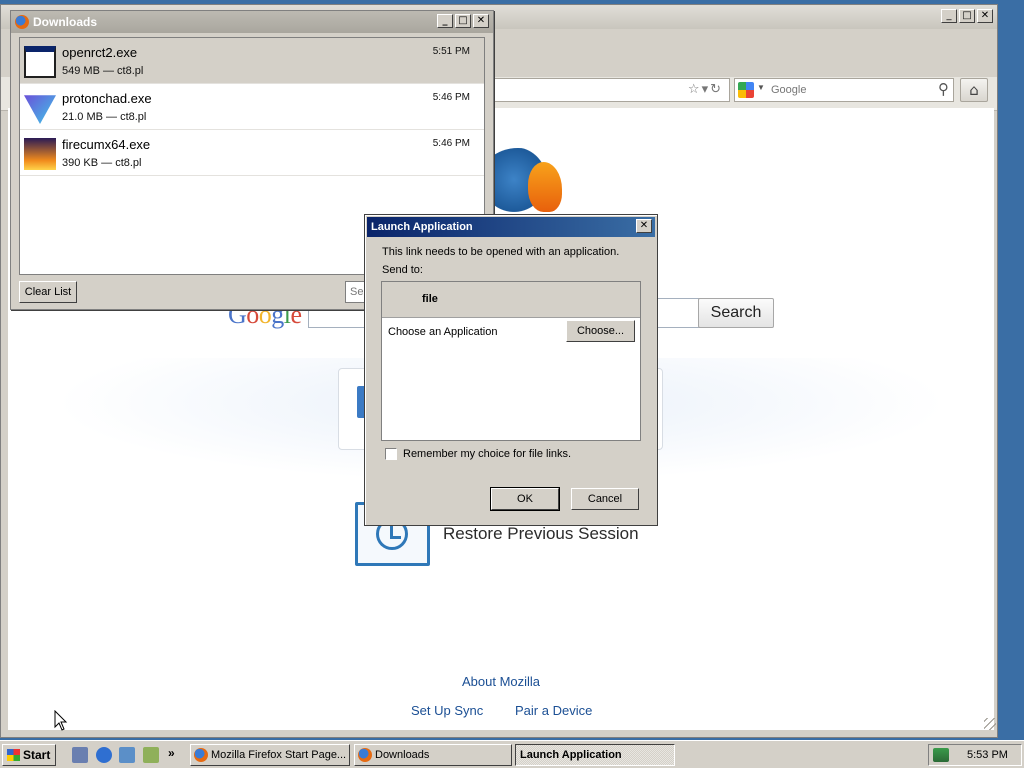 This screenshot has width=1024, height=768. I want to click on dialog-title: Launch Application, so click(422, 227).